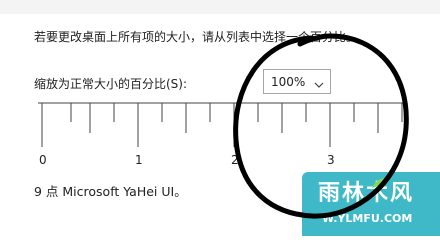  I want to click on ruler-label-2: 2, so click(235, 160).